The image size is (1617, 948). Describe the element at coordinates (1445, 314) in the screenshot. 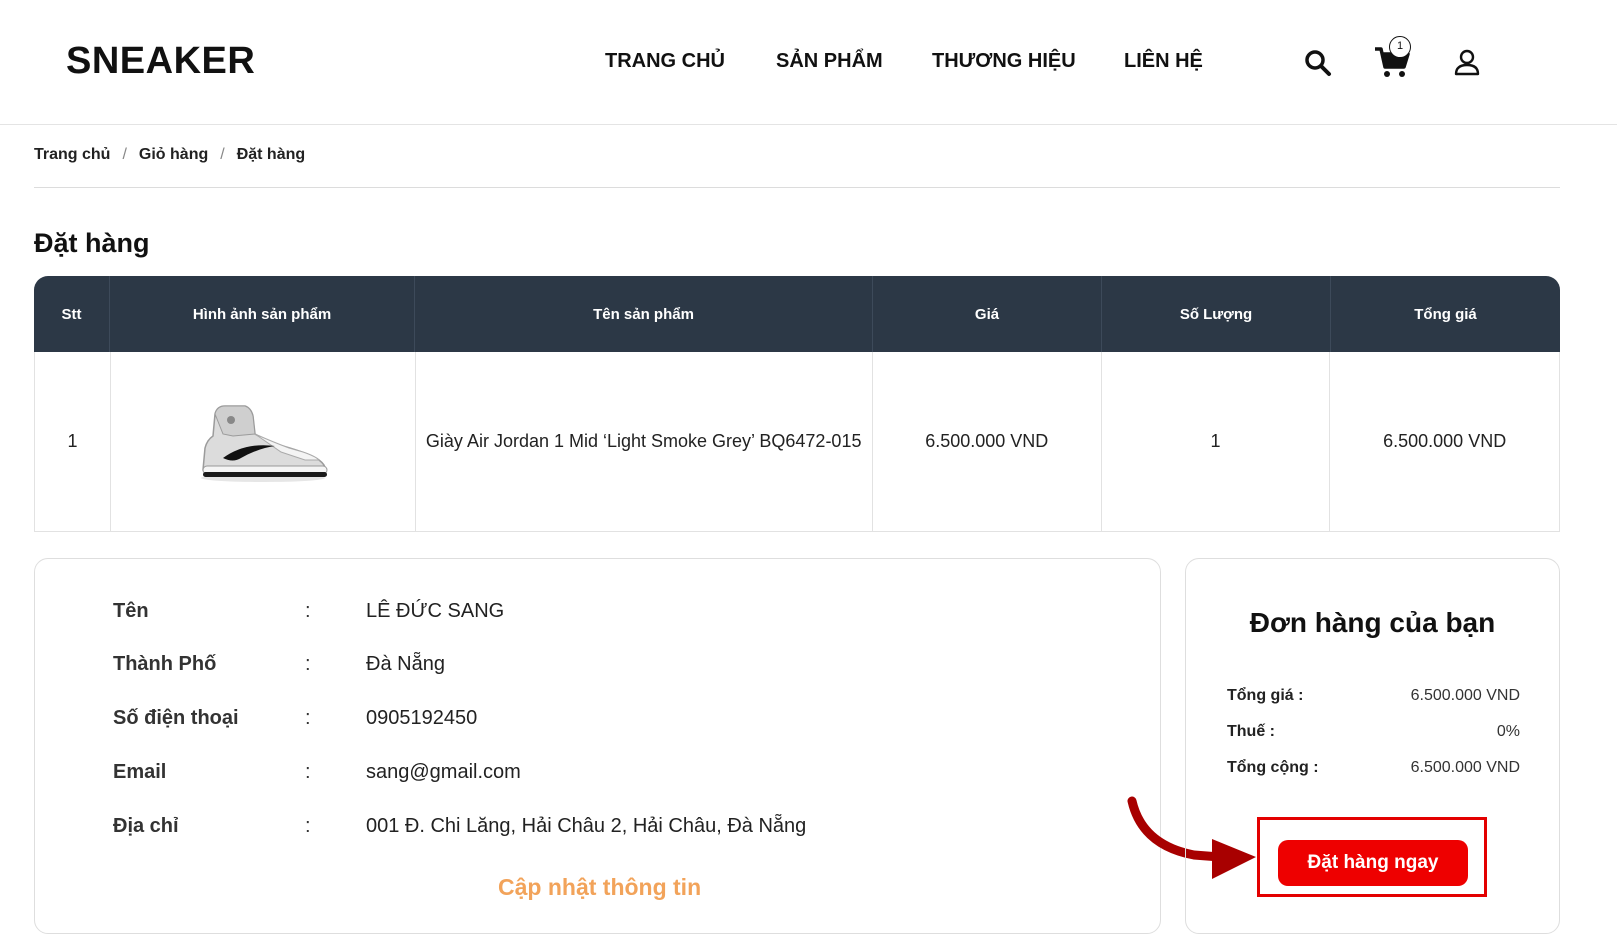

I see `col-header-total: Tổng giá` at that location.